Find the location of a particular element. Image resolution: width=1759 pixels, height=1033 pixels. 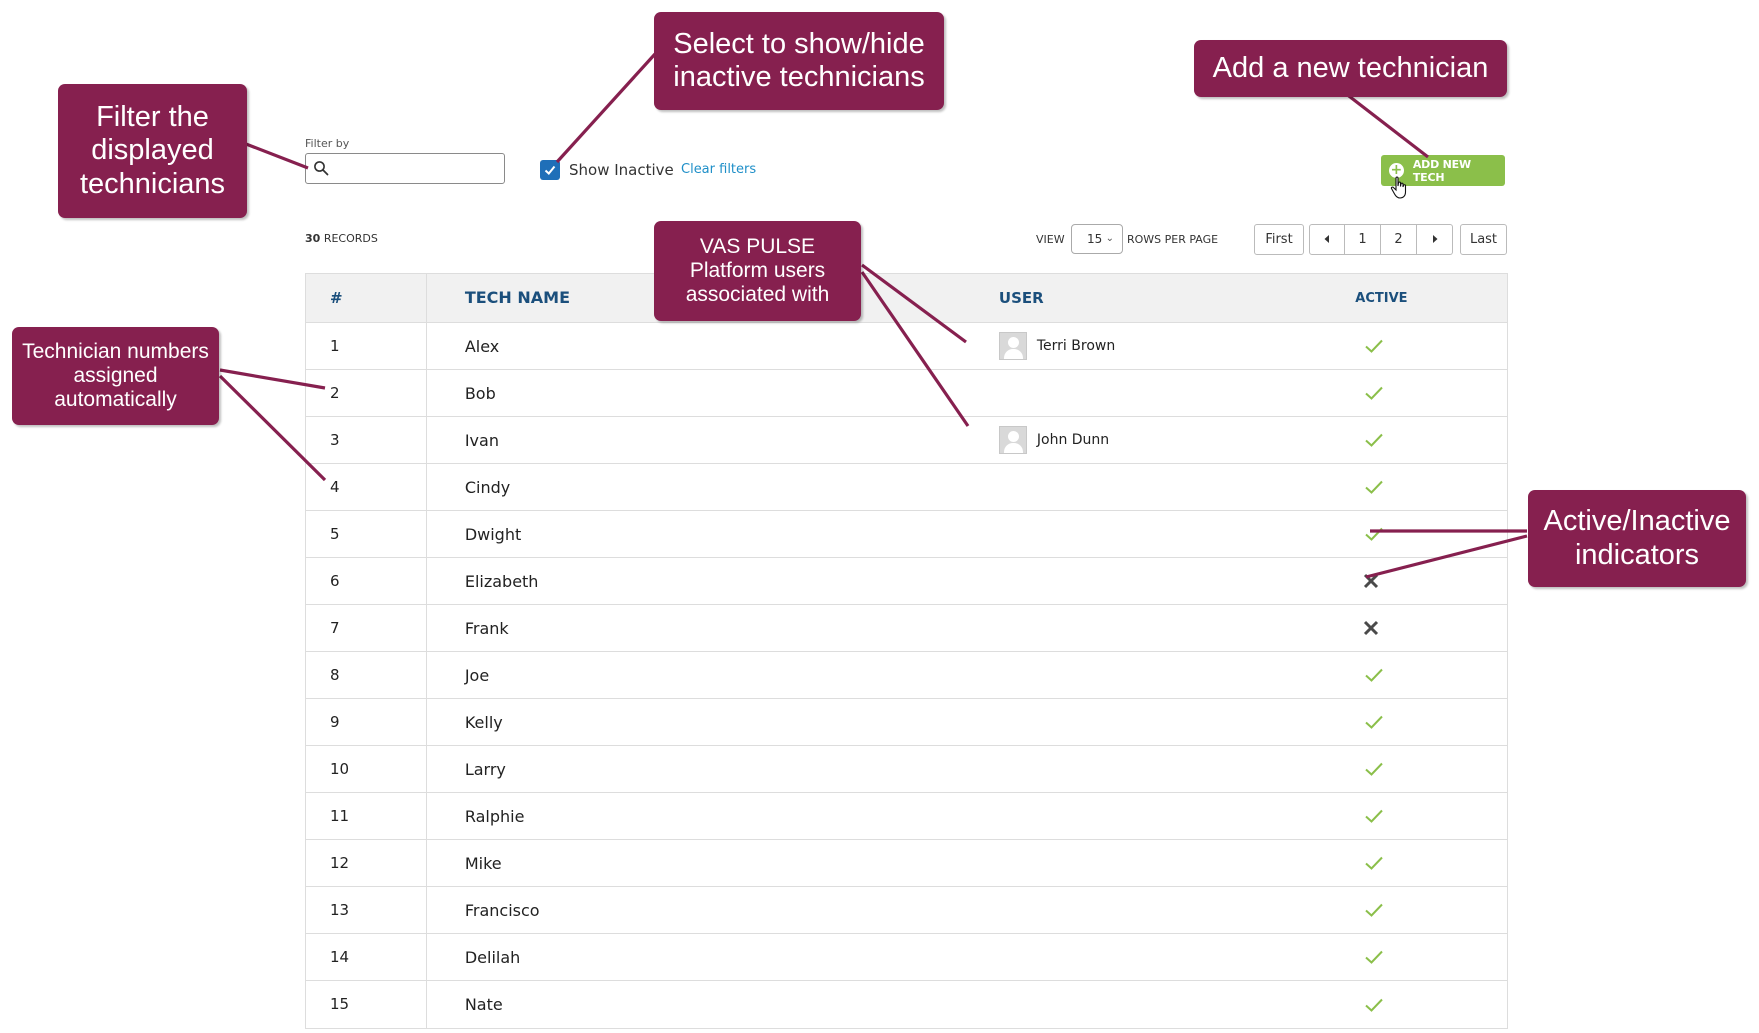

table-row: 3 Ivan John Dunn is located at coordinates (906, 440).